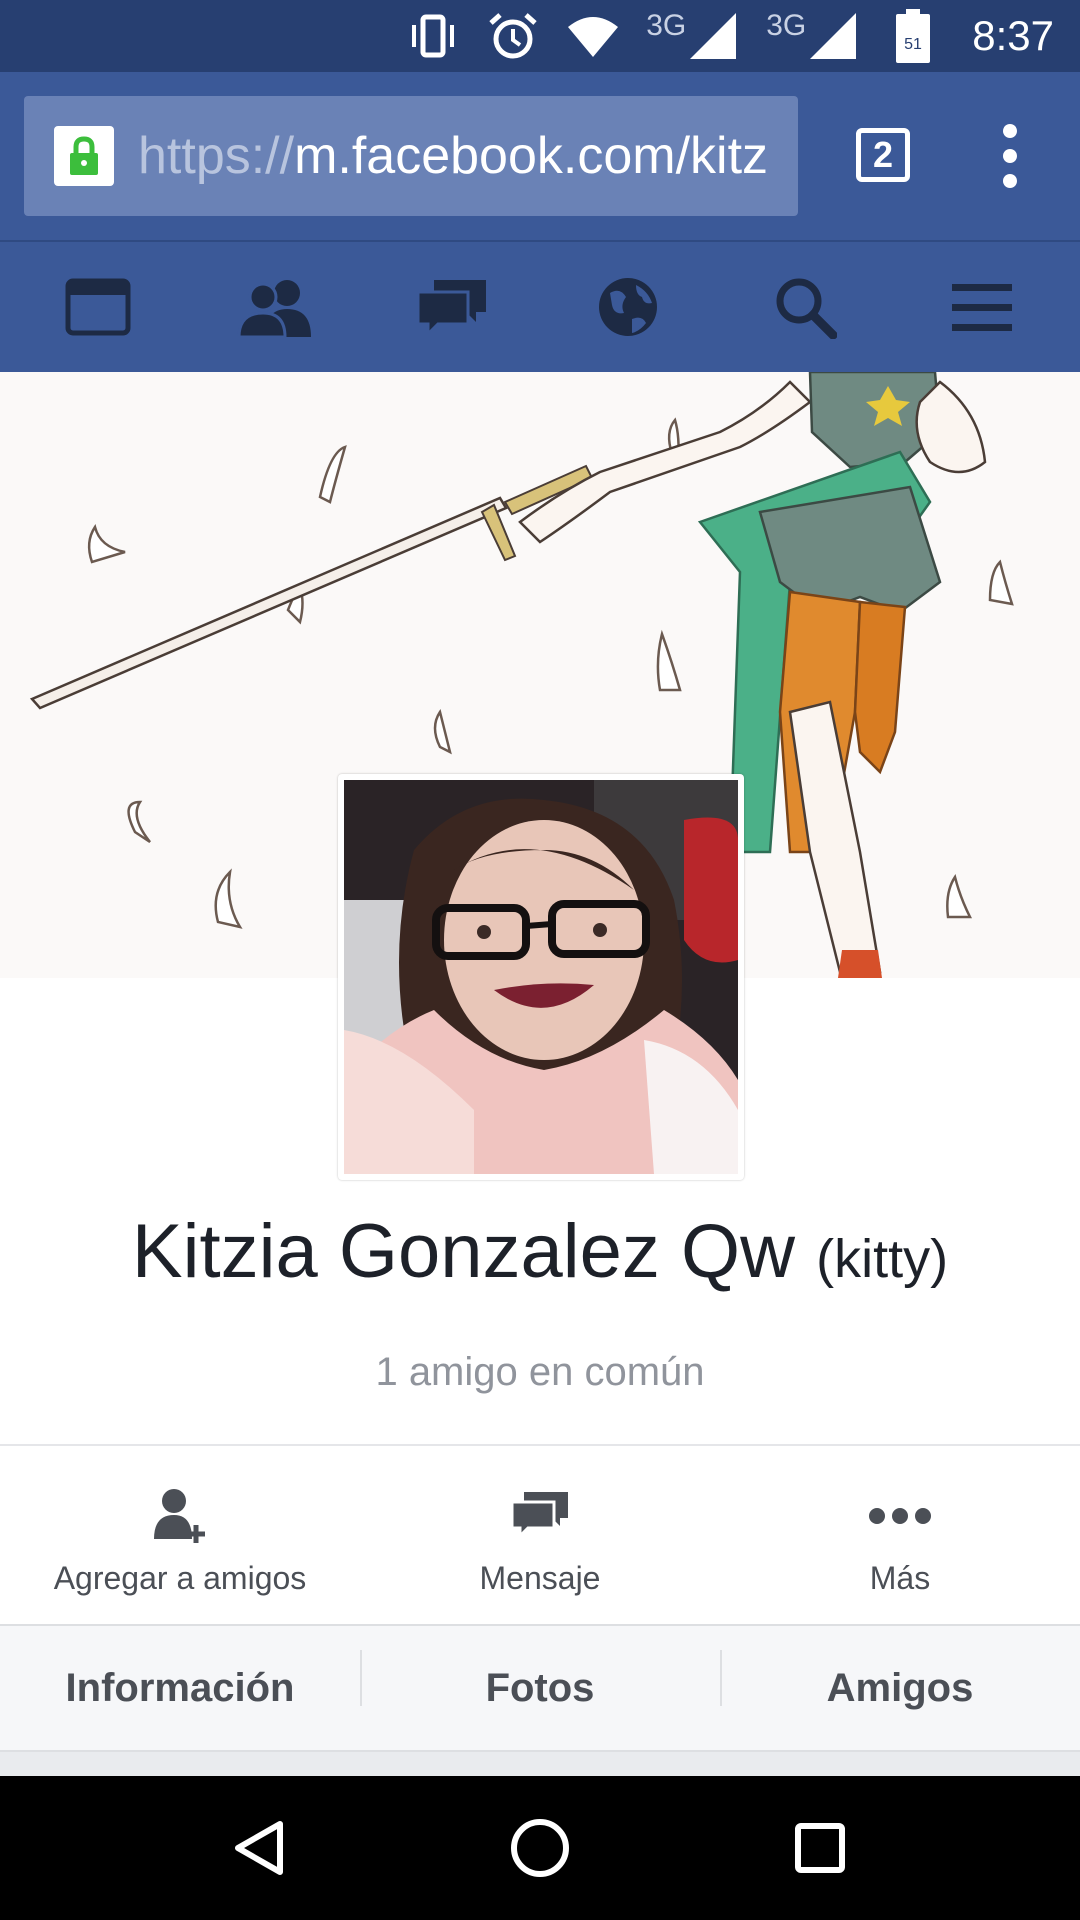 The height and width of the screenshot is (1920, 1080). I want to click on message-icon, so click(540, 1516).